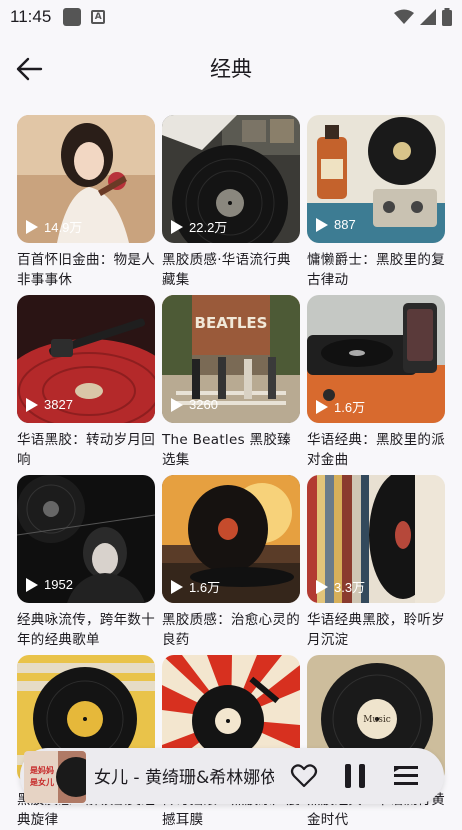 Image resolution: width=462 pixels, height=830 pixels. I want to click on playlist-title: 华语经典黑胶，聆听岁月沉淀, so click(376, 630).